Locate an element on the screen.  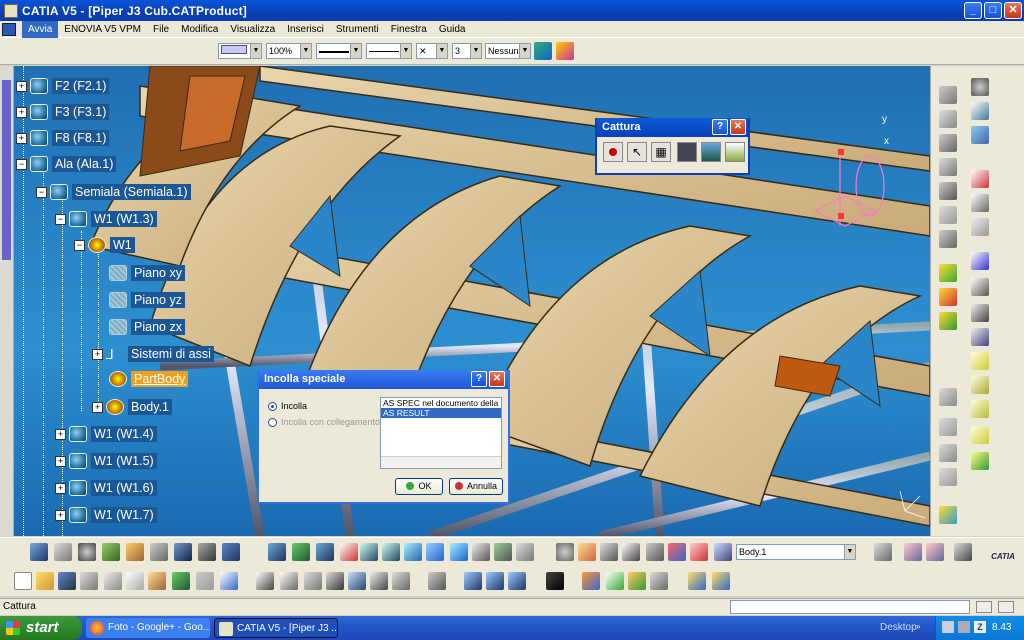
shading-icon is located at coordinates (481, 552).